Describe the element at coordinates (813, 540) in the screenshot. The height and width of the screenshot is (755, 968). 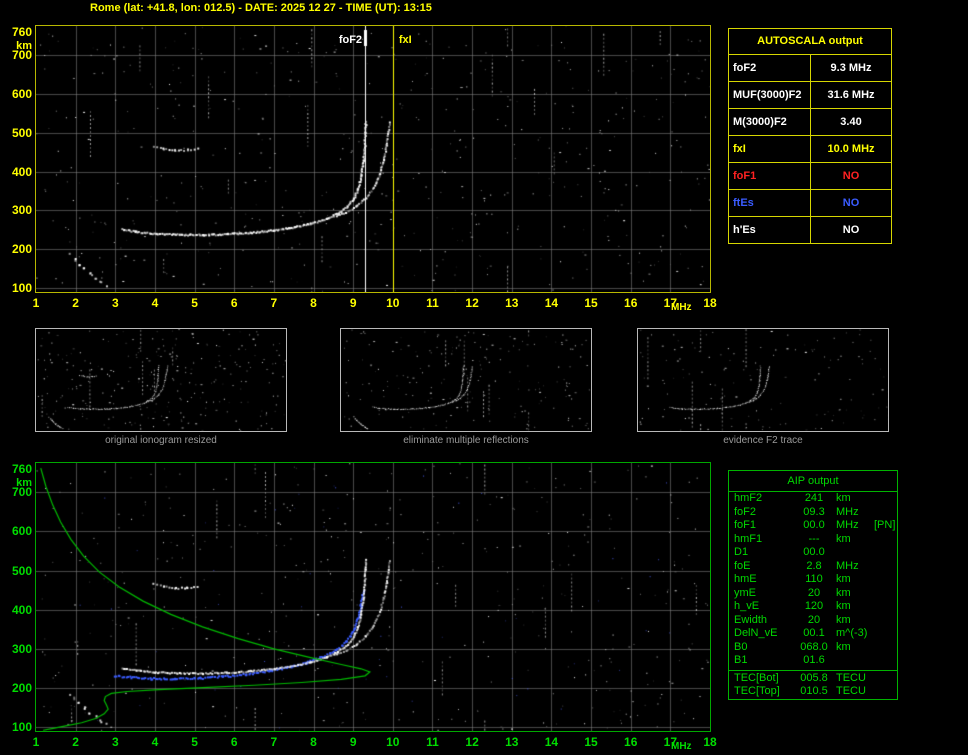
I see `aip-table-row: hmF1 --- km` at that location.